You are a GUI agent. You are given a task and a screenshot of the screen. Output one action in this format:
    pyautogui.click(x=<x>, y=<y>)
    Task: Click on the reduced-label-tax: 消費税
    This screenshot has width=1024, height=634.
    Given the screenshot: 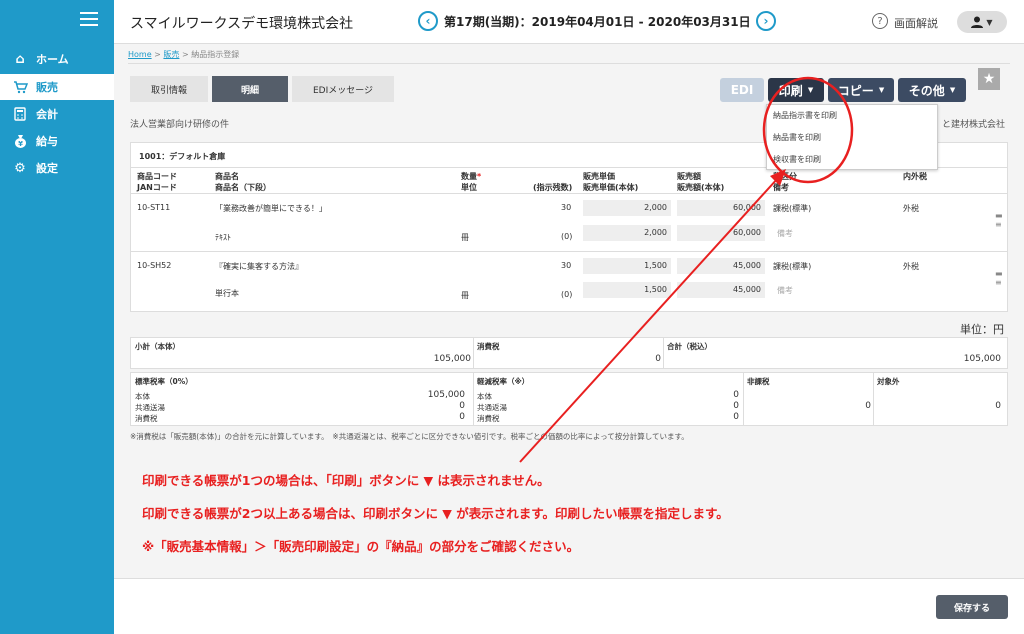 What is the action you would take?
    pyautogui.click(x=488, y=418)
    